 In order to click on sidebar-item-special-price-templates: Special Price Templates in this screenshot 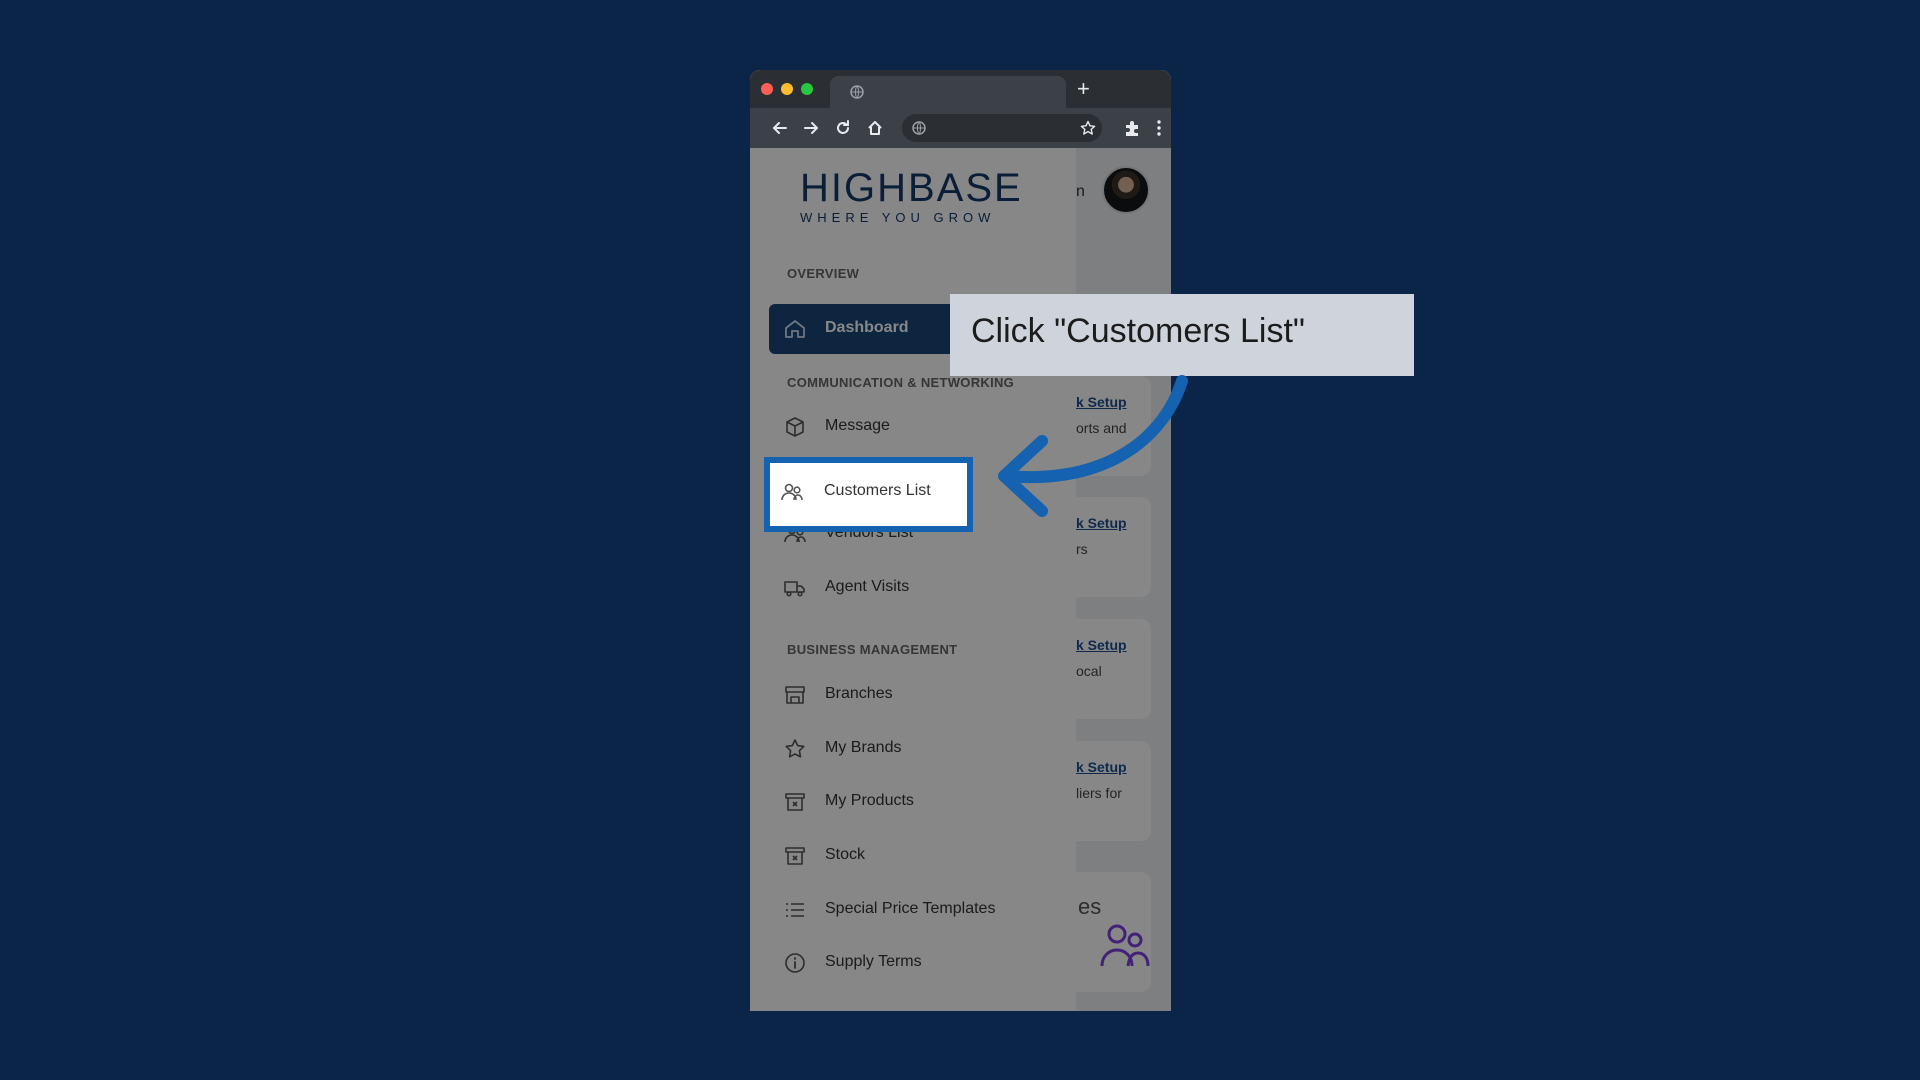, I will do `click(913, 910)`.